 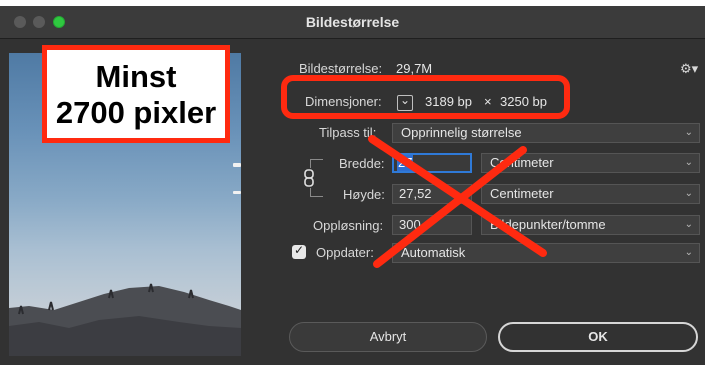 I want to click on width-input: 27, so click(x=432, y=163).